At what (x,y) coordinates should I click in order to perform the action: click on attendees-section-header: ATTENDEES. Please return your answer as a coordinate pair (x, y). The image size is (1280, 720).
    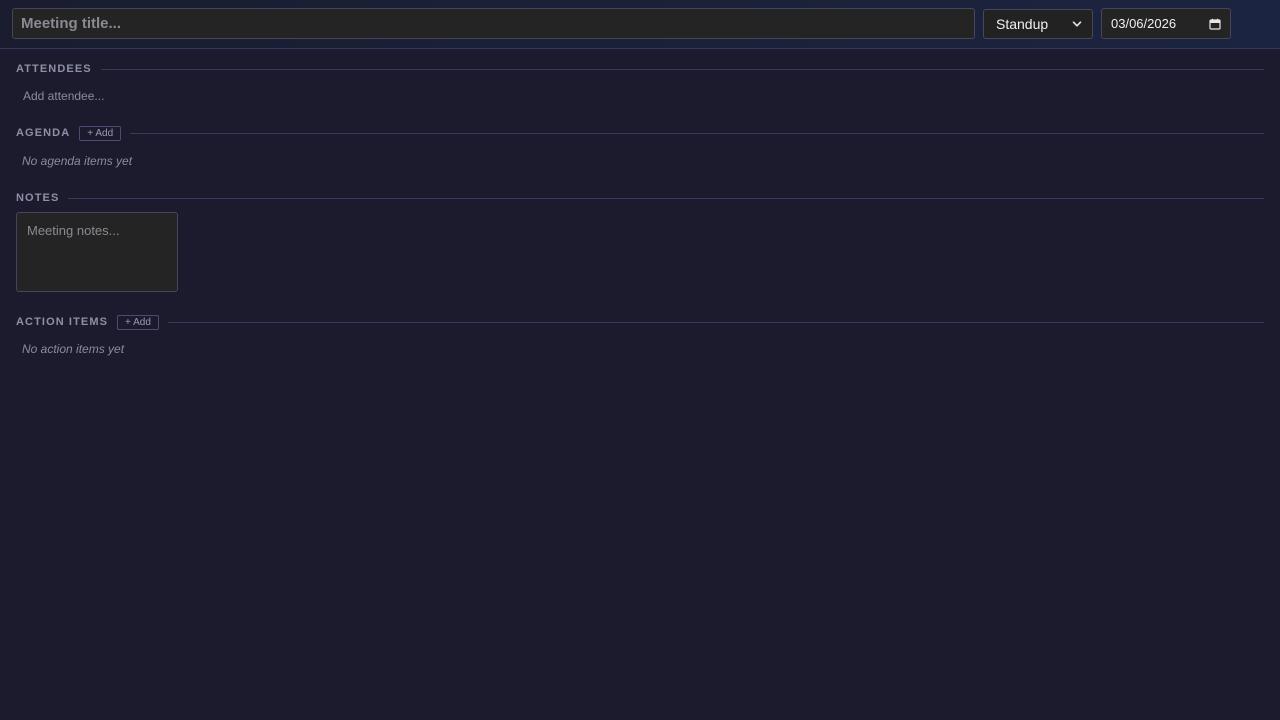
    Looking at the image, I should click on (640, 69).